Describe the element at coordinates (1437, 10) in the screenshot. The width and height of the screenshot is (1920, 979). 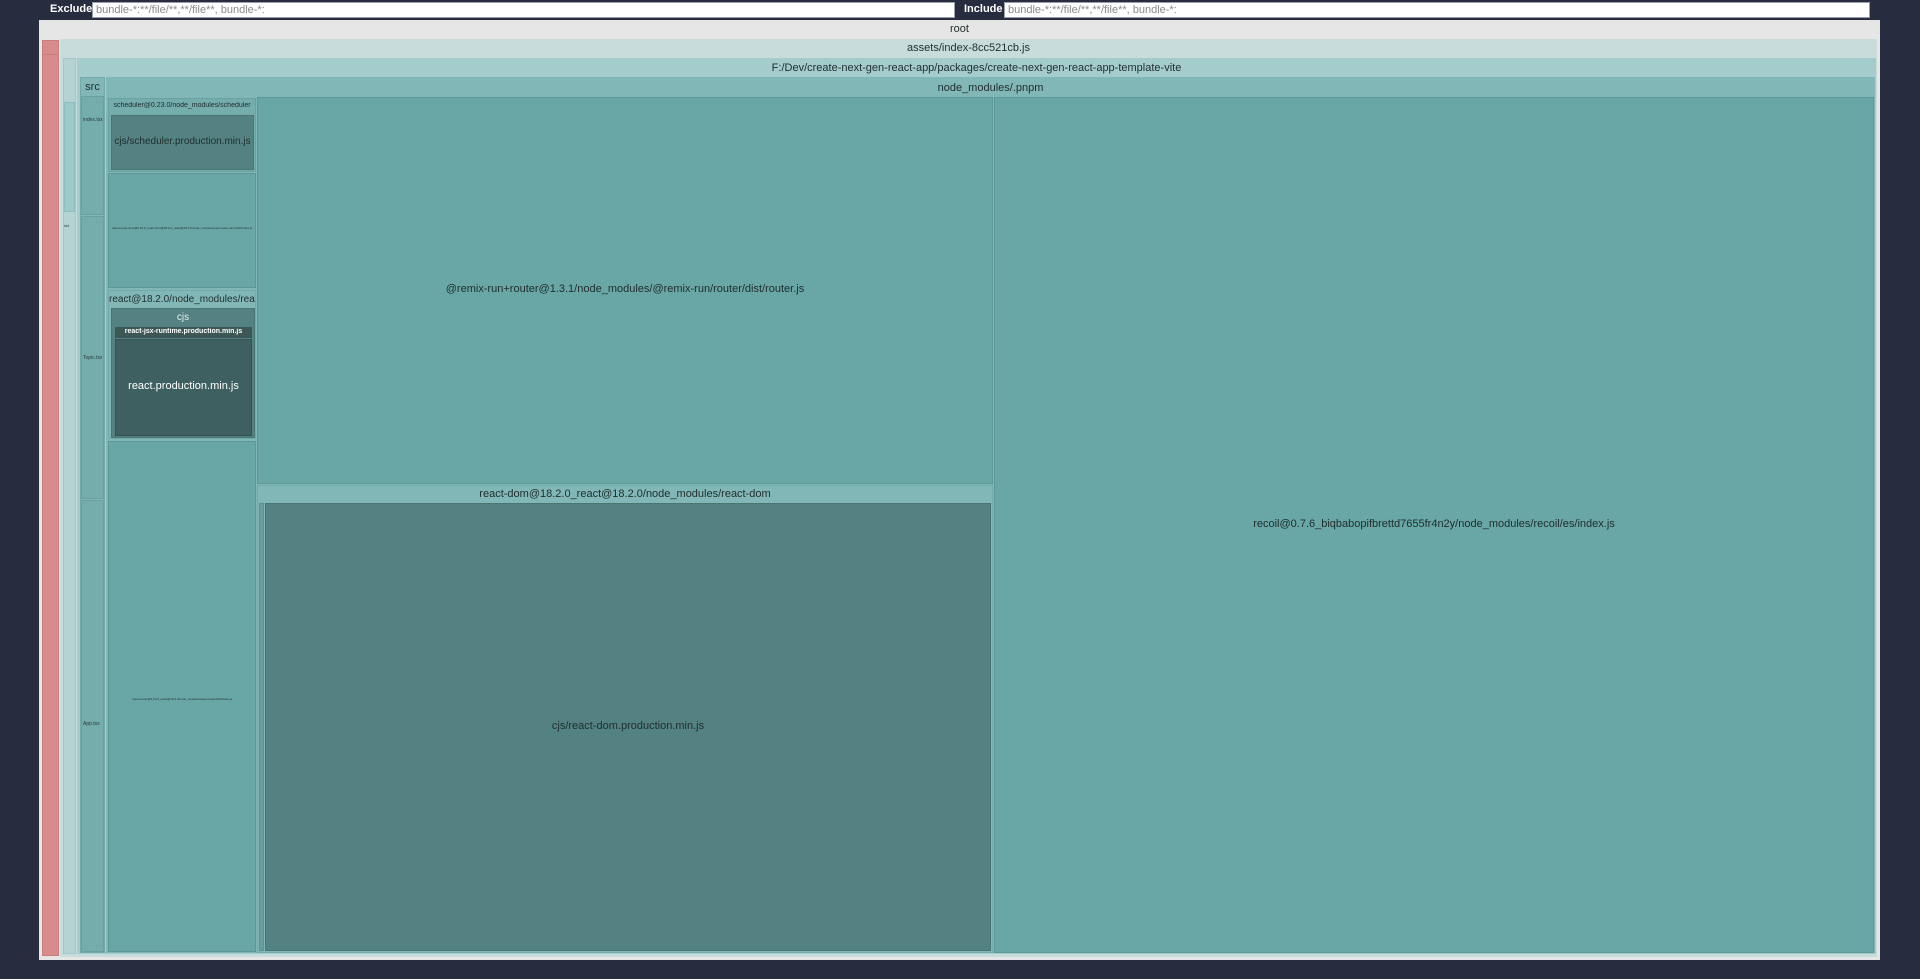
I see `include-input` at that location.